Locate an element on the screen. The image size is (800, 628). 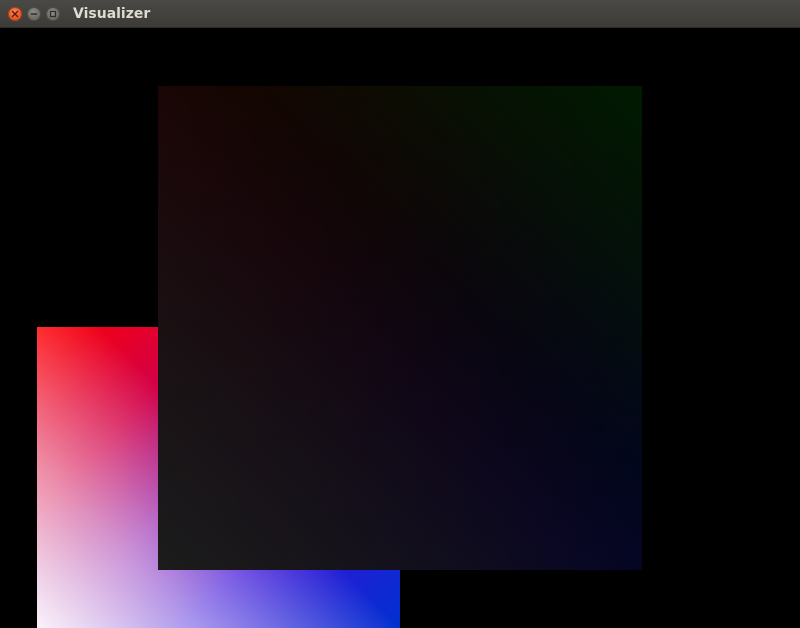
maximize-button is located at coordinates (53, 14).